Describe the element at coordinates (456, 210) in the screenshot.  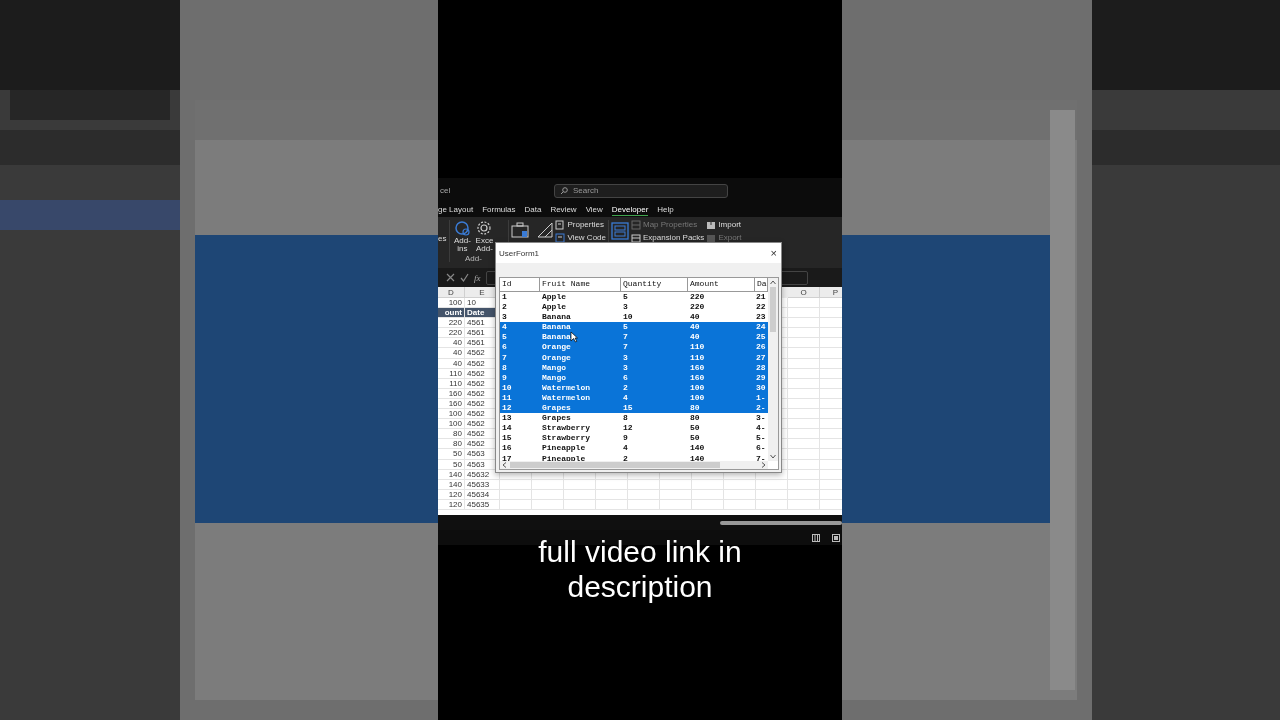
I see `ribbon-tab: ge Layout` at that location.